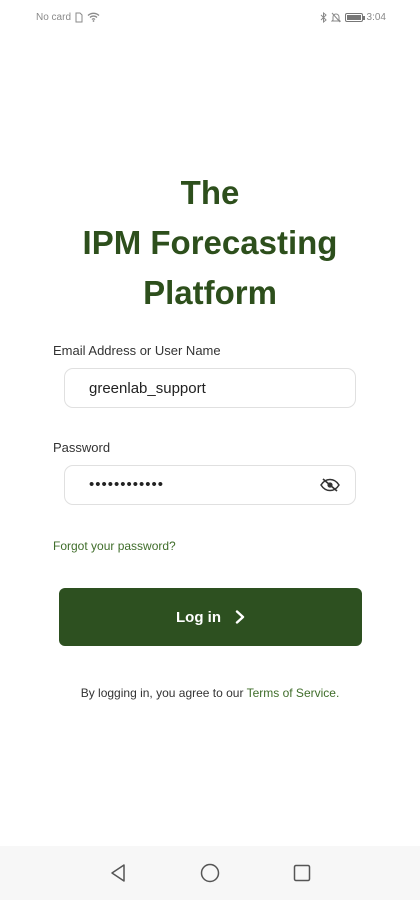  Describe the element at coordinates (240, 617) in the screenshot. I see `chevron-right-icon` at that location.